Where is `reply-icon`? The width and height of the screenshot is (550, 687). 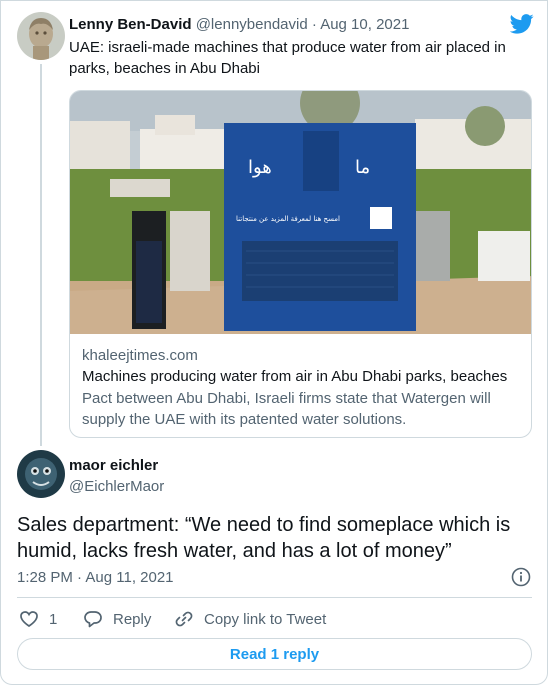
reply-icon is located at coordinates (93, 619).